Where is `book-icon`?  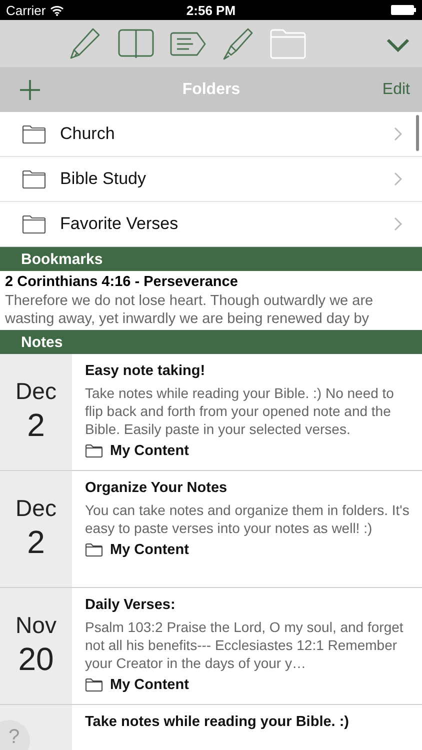 book-icon is located at coordinates (136, 44).